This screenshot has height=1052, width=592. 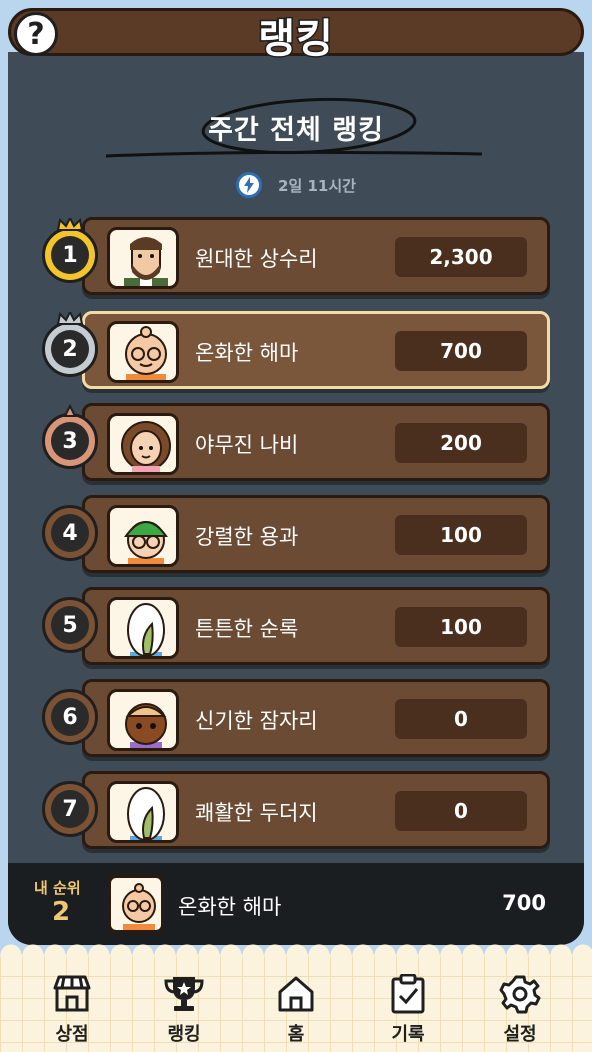 I want to click on nav-item-settings: 설정, so click(x=520, y=1010).